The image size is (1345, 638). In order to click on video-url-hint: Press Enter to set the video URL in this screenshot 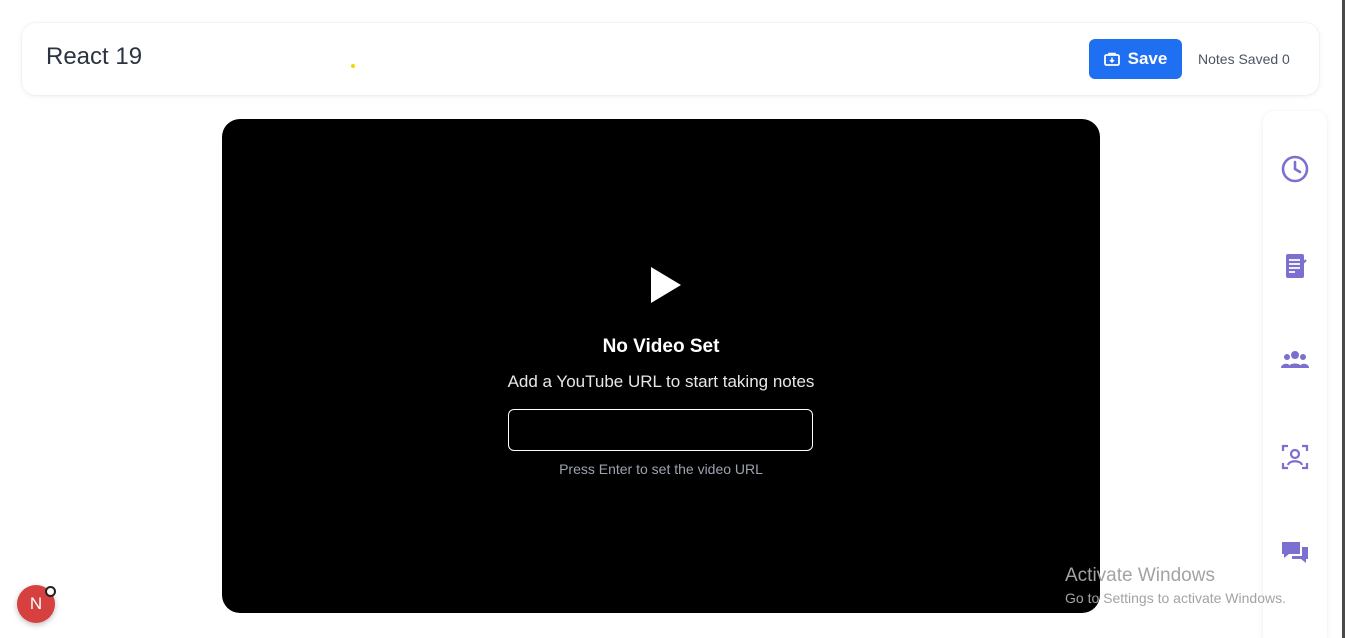, I will do `click(661, 469)`.